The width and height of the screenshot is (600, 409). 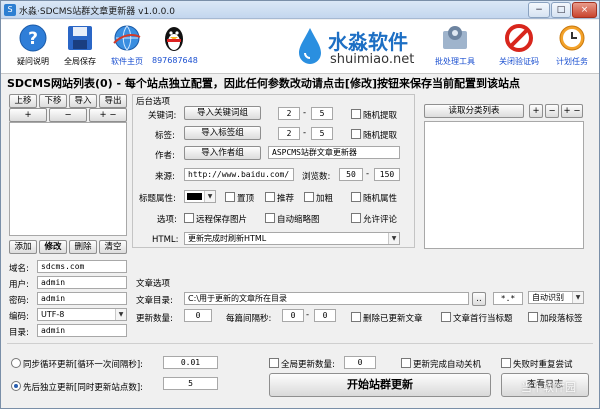 I want to click on site-list-box, so click(x=68, y=179).